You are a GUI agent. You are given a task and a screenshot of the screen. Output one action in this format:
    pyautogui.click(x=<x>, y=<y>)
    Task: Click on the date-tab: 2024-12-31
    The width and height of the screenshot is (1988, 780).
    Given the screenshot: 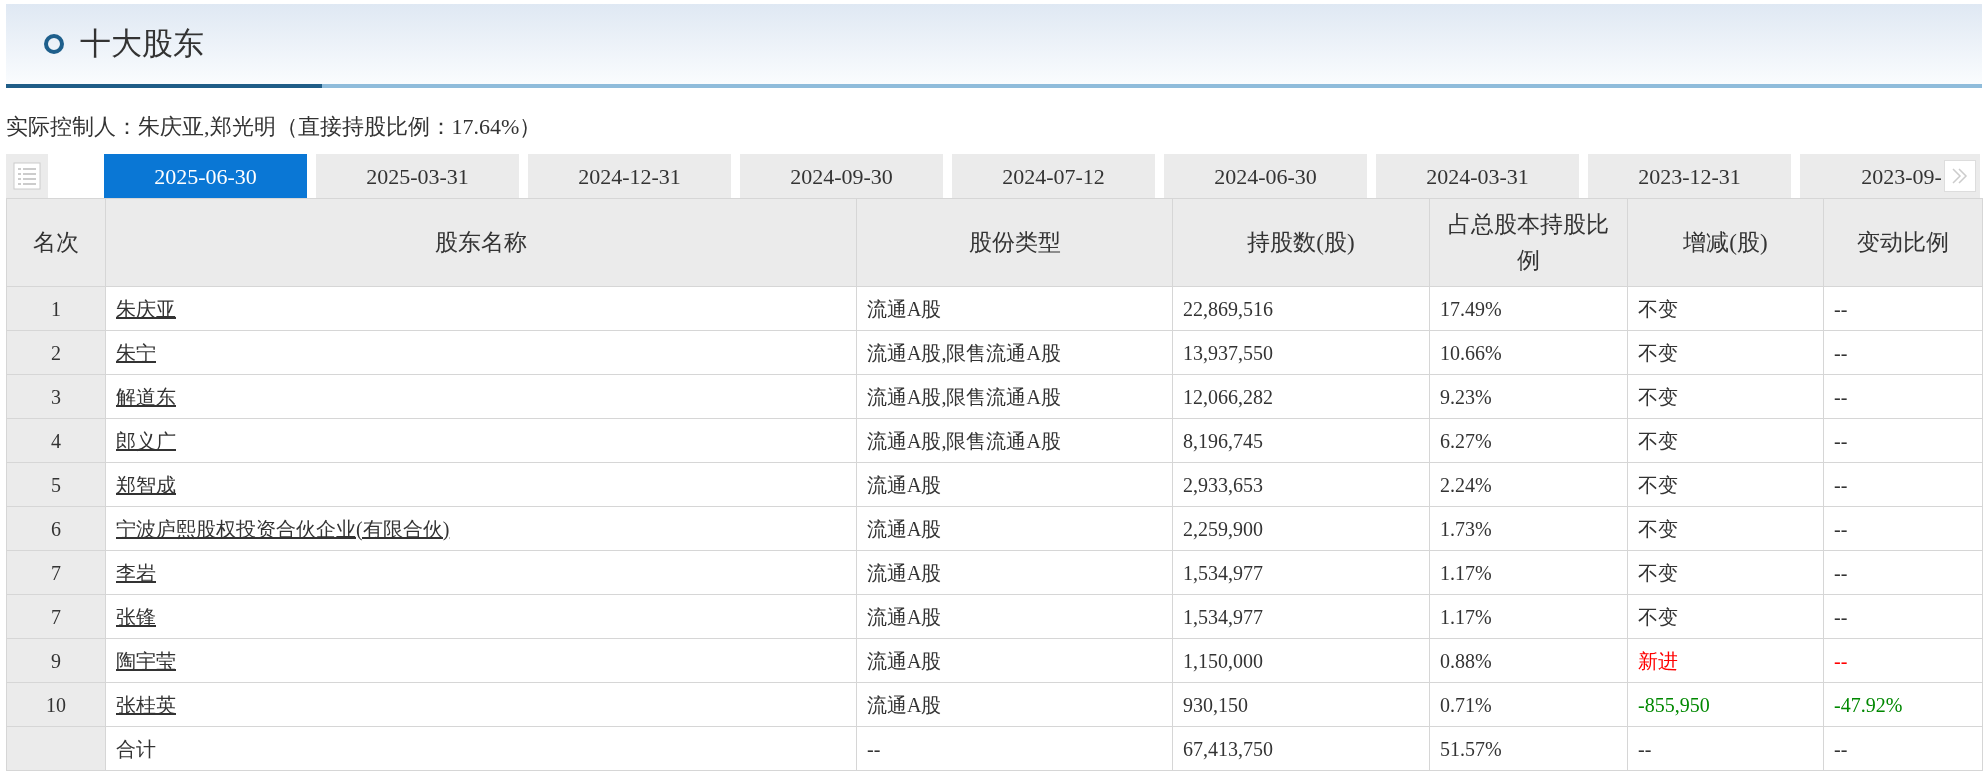 What is the action you would take?
    pyautogui.click(x=629, y=176)
    